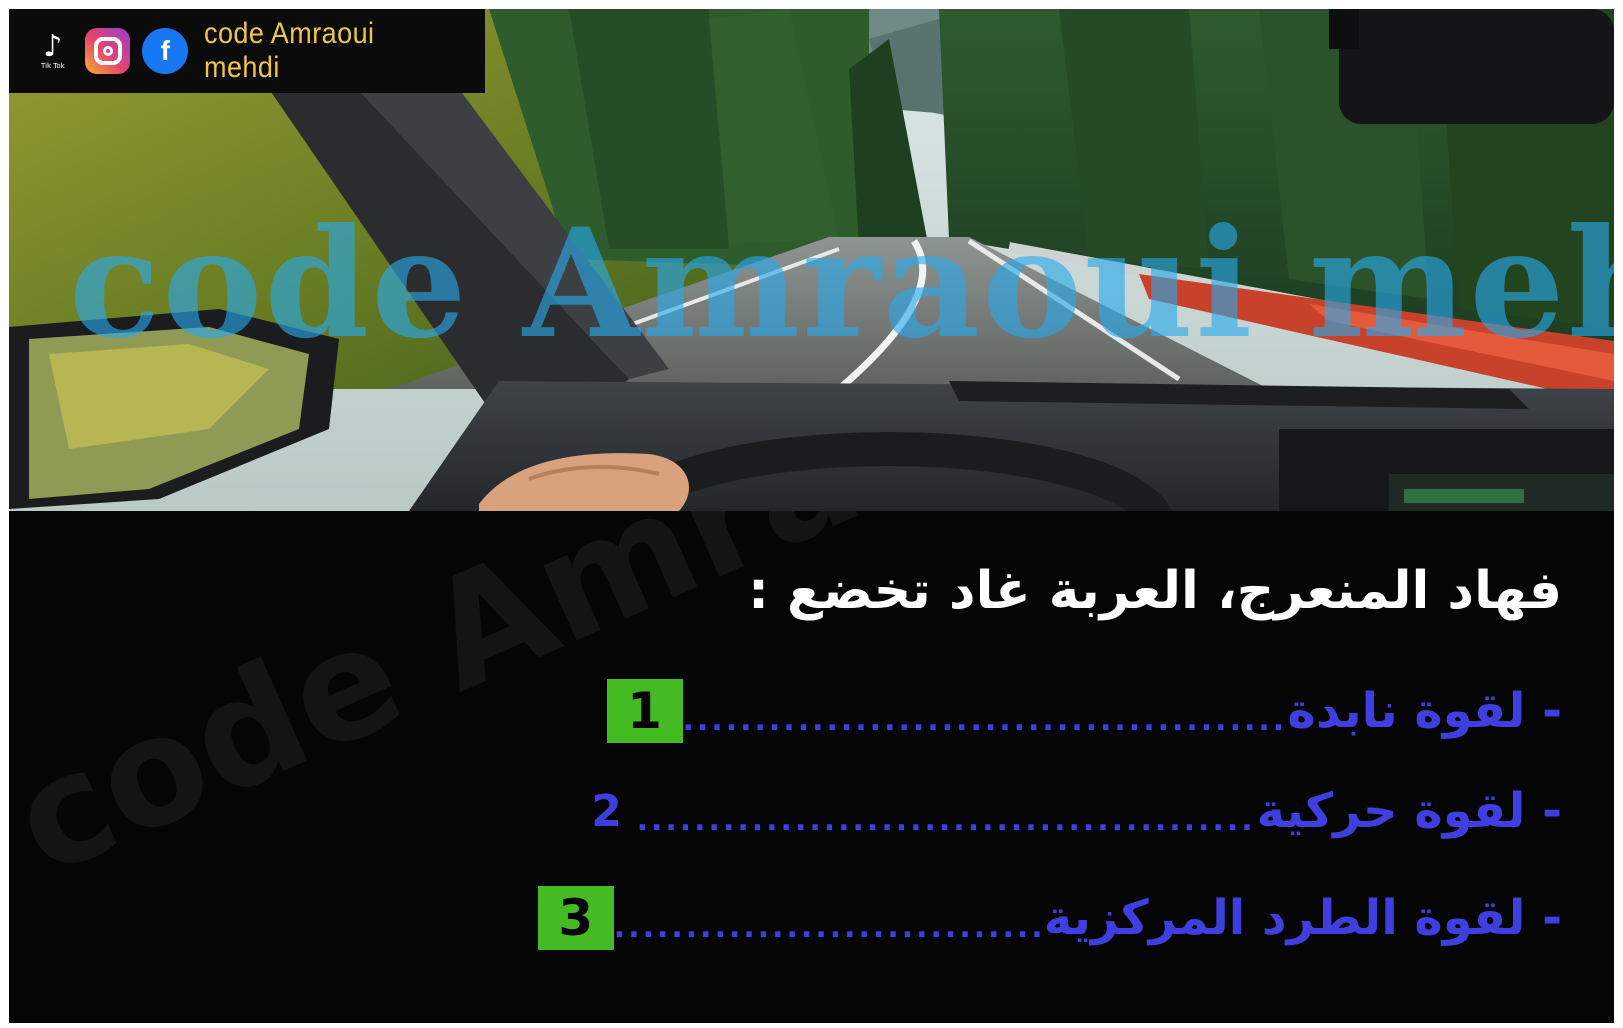 Image resolution: width=1623 pixels, height=1028 pixels. I want to click on answer-text: - لقوة حركية, so click(1409, 811).